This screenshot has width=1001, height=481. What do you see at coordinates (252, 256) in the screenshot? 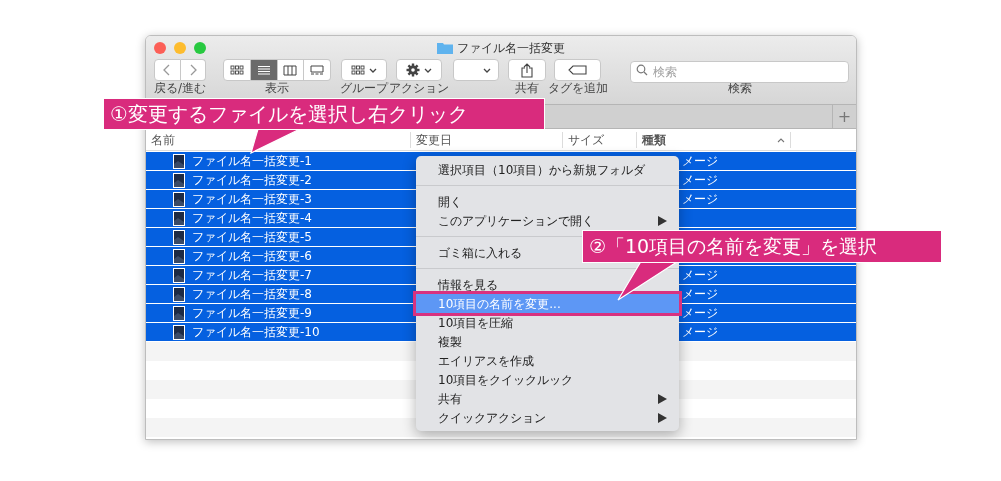
I see `file-name: ファイル名一括変更-6` at bounding box center [252, 256].